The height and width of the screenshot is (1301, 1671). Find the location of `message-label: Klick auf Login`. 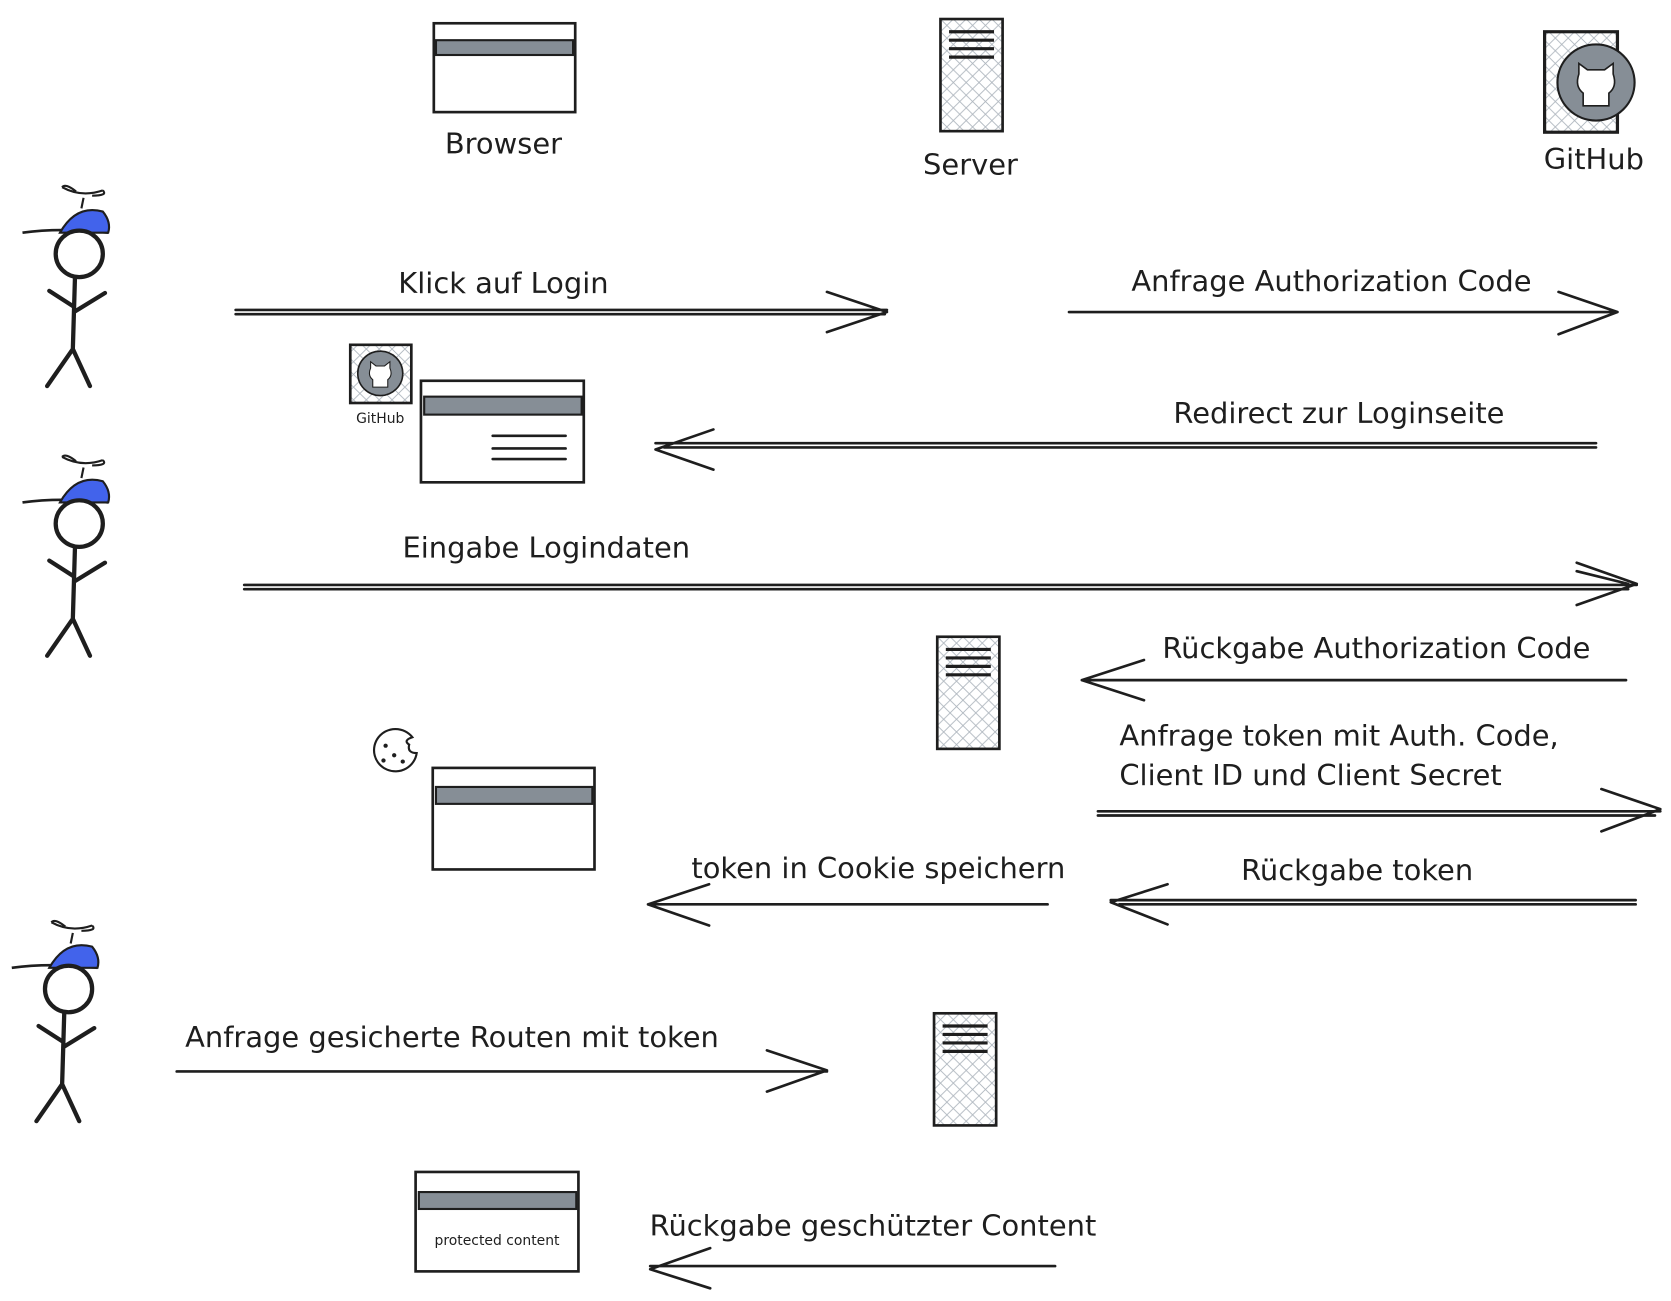

message-label: Klick auf Login is located at coordinates (503, 283).